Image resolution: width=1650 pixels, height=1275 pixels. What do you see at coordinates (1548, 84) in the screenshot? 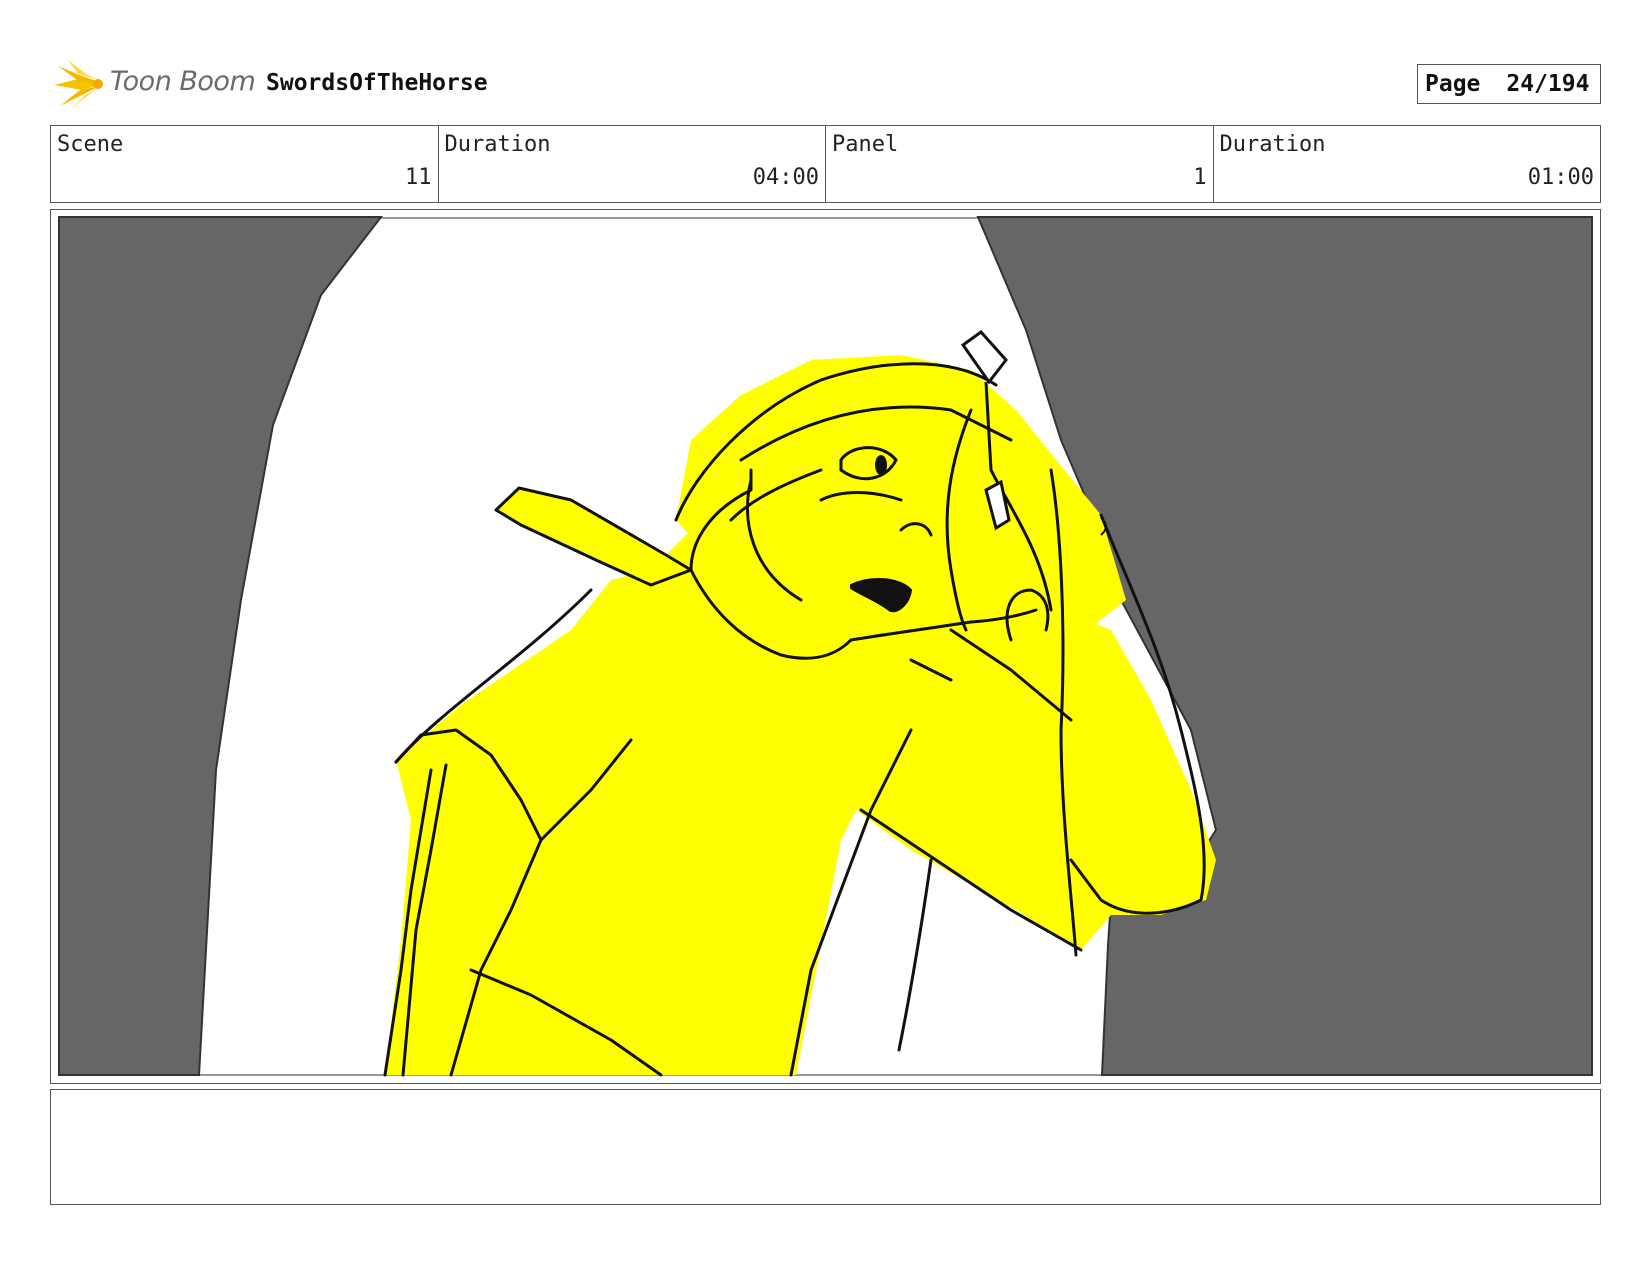
I see `page-number: 24/194` at bounding box center [1548, 84].